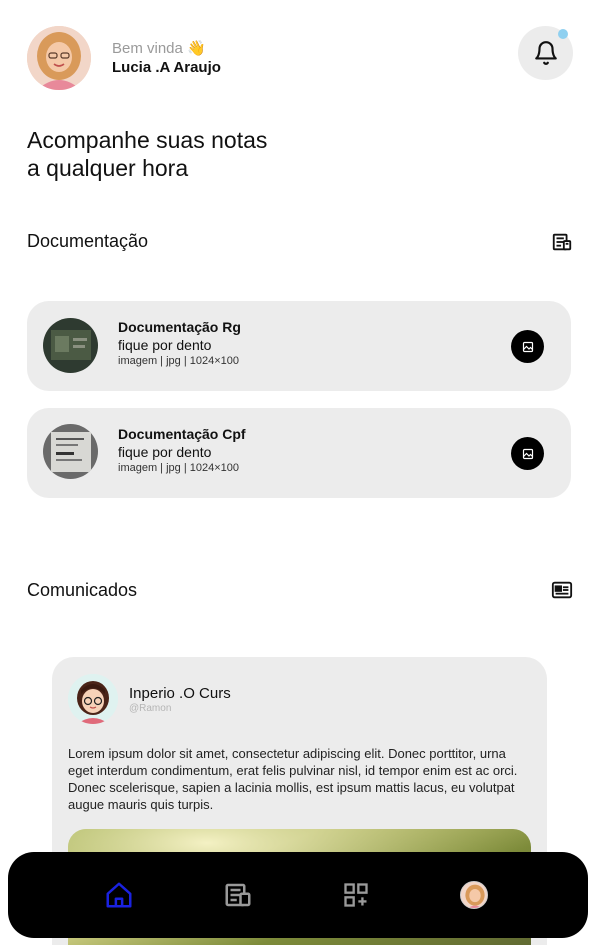 The width and height of the screenshot is (600, 945). Describe the element at coordinates (88, 241) in the screenshot. I see `documents-section-title: Documentação` at that location.